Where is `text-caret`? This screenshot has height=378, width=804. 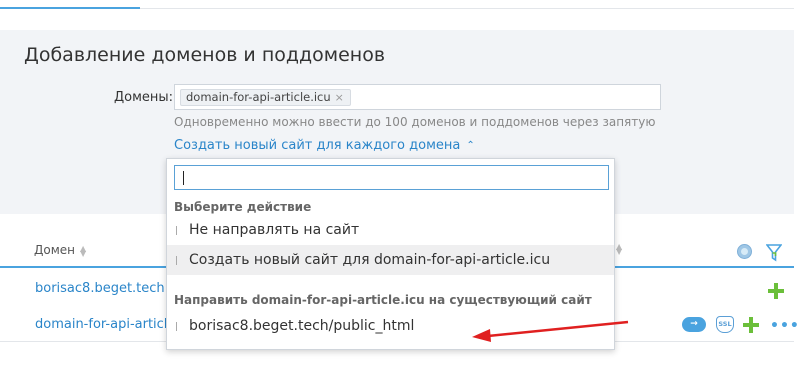
text-caret is located at coordinates (183, 178).